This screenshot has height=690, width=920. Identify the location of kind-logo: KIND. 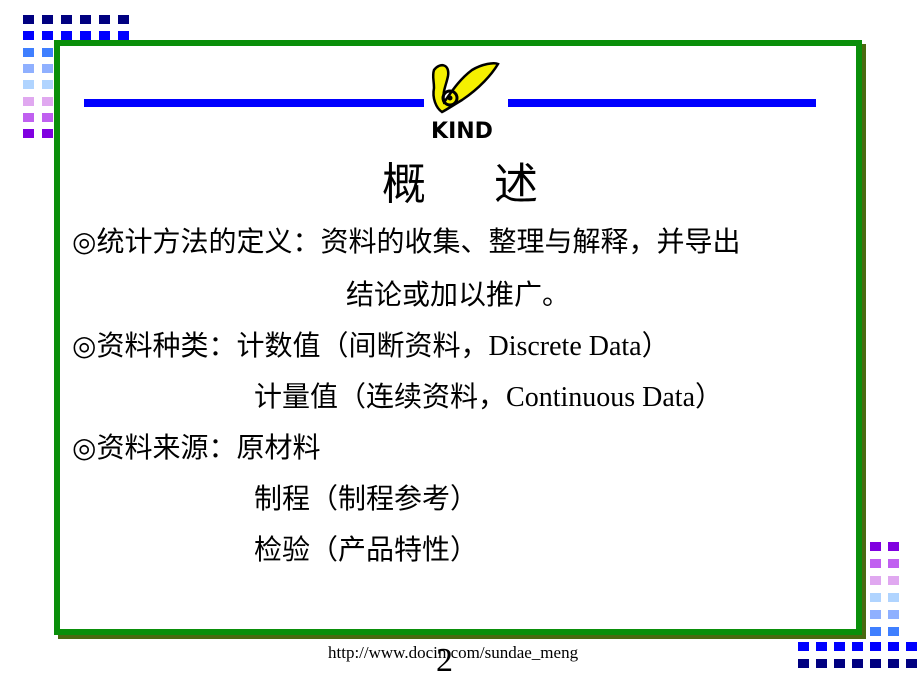
(465, 103).